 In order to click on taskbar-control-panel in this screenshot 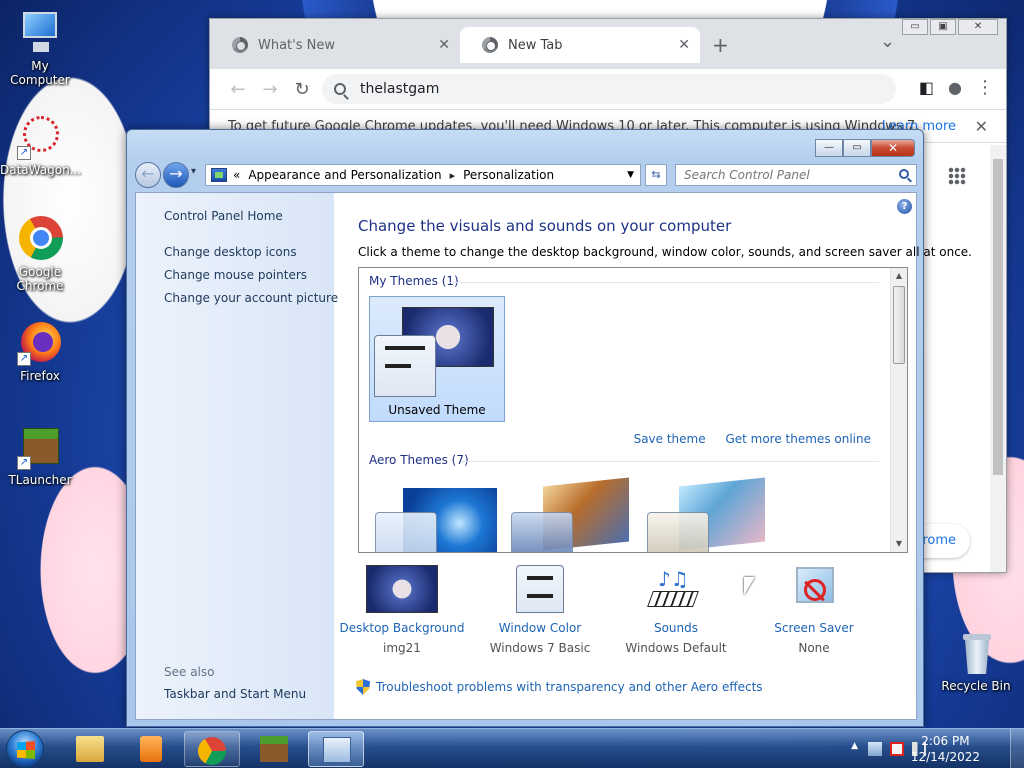, I will do `click(336, 749)`.